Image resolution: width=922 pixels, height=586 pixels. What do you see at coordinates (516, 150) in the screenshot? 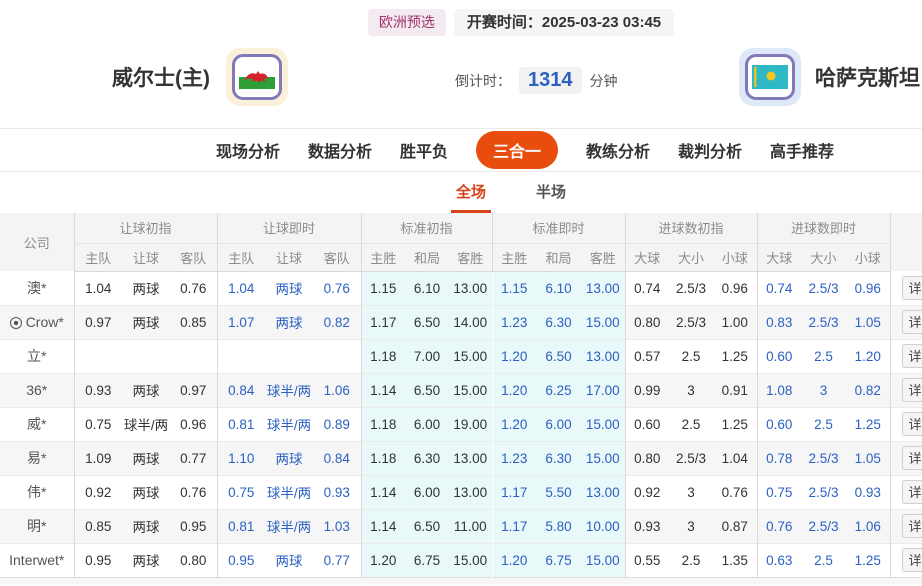
I see `nav-tab-three-in-one: 三合一` at bounding box center [516, 150].